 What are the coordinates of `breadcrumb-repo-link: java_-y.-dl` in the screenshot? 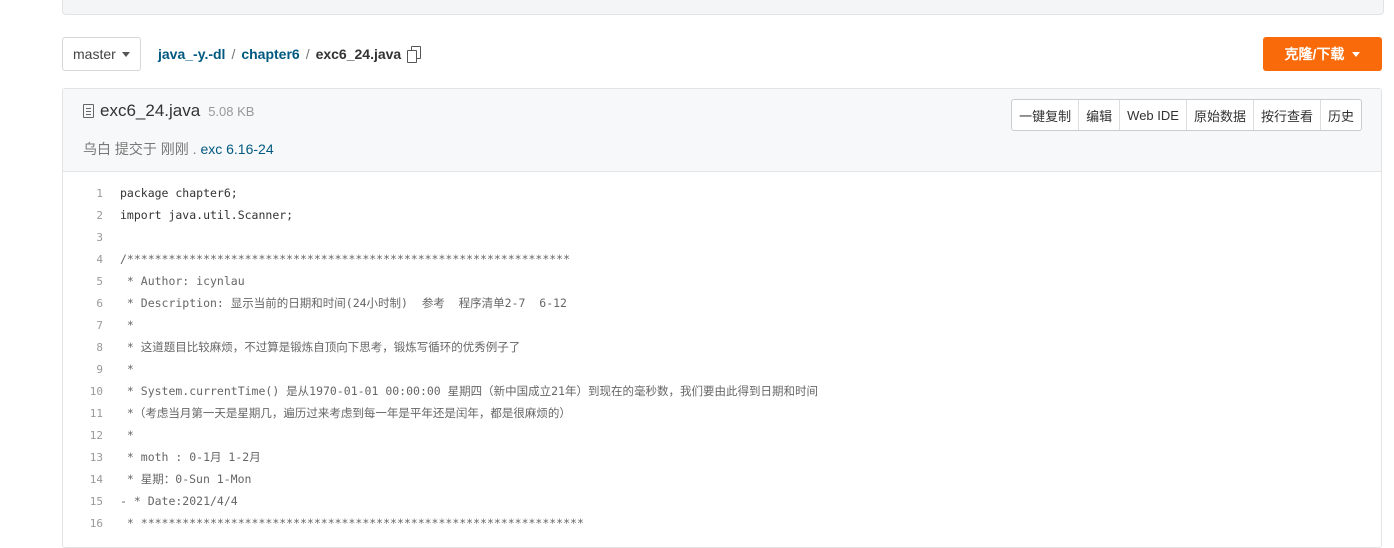 It's located at (191, 54).